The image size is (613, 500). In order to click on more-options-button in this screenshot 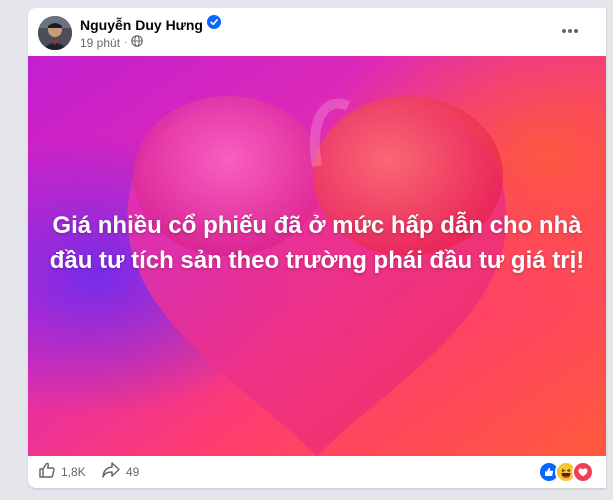, I will do `click(570, 30)`.